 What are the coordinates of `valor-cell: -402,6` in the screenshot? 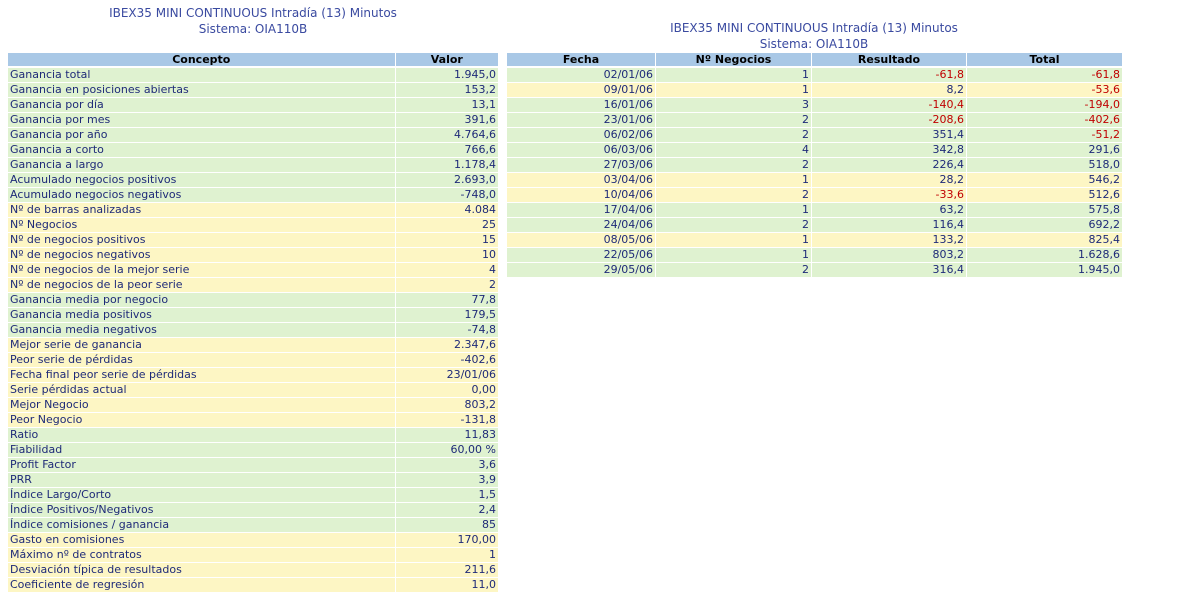 It's located at (446, 360).